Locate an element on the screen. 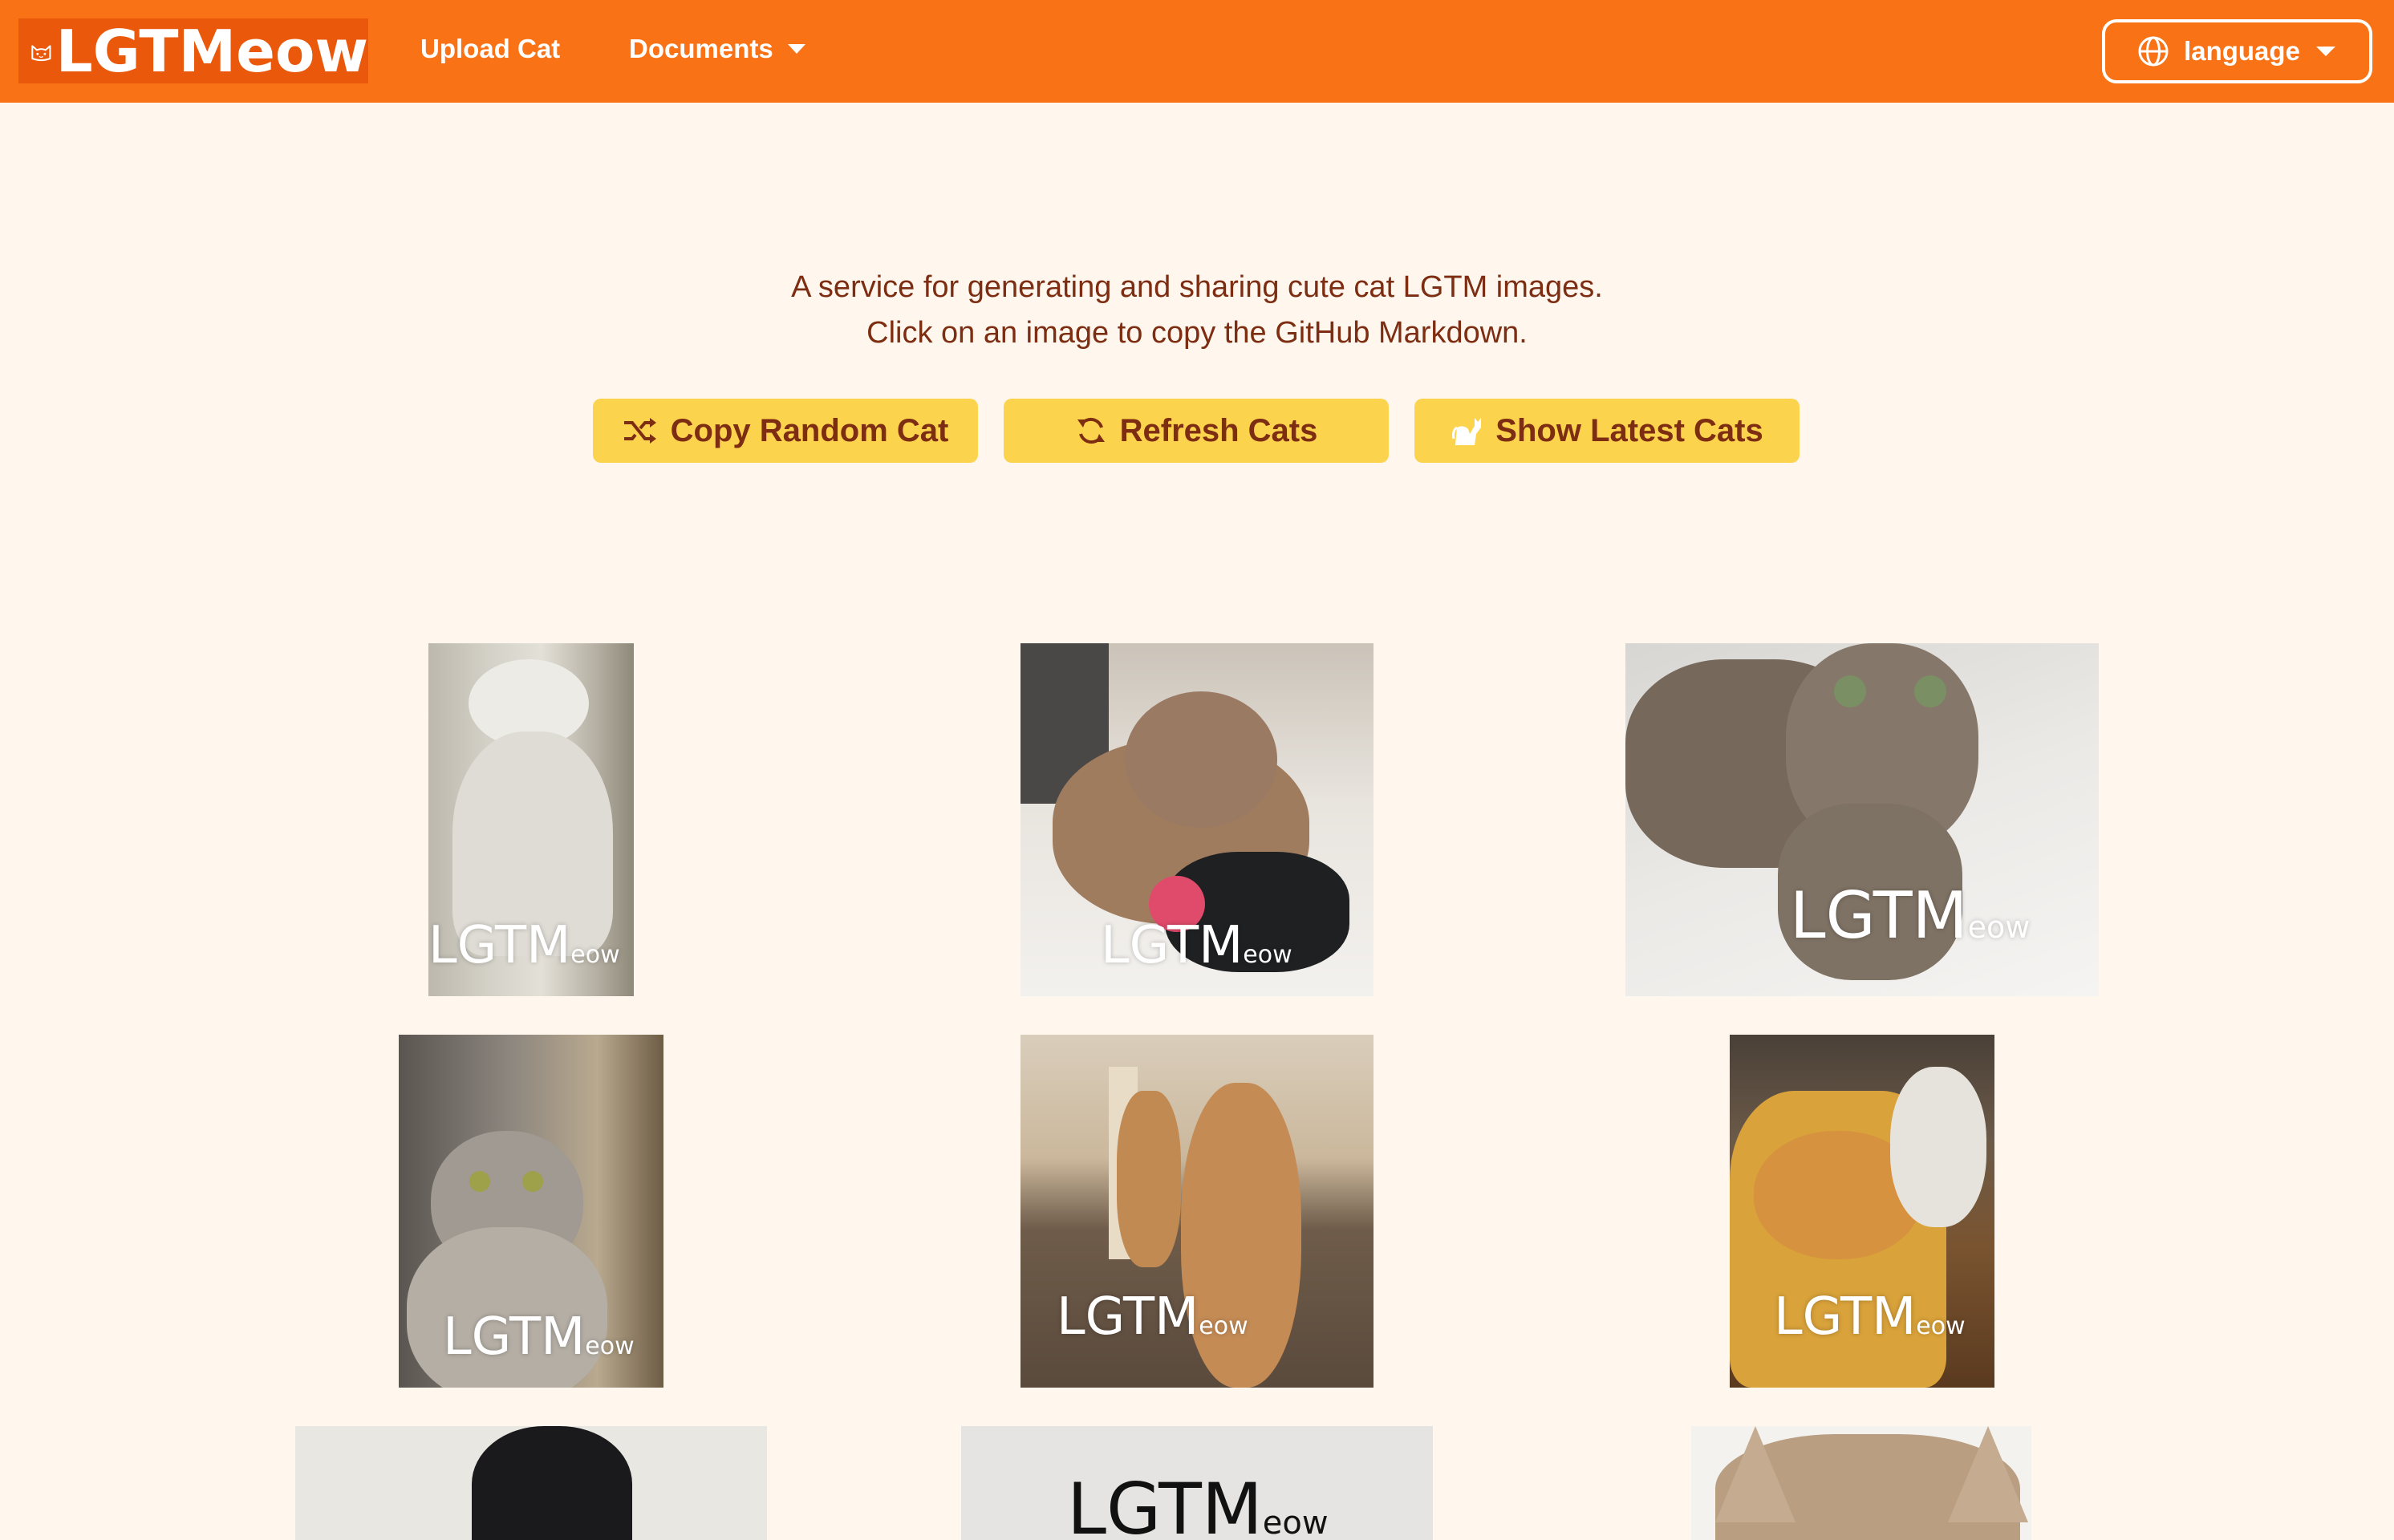  language-button: language is located at coordinates (2237, 51).